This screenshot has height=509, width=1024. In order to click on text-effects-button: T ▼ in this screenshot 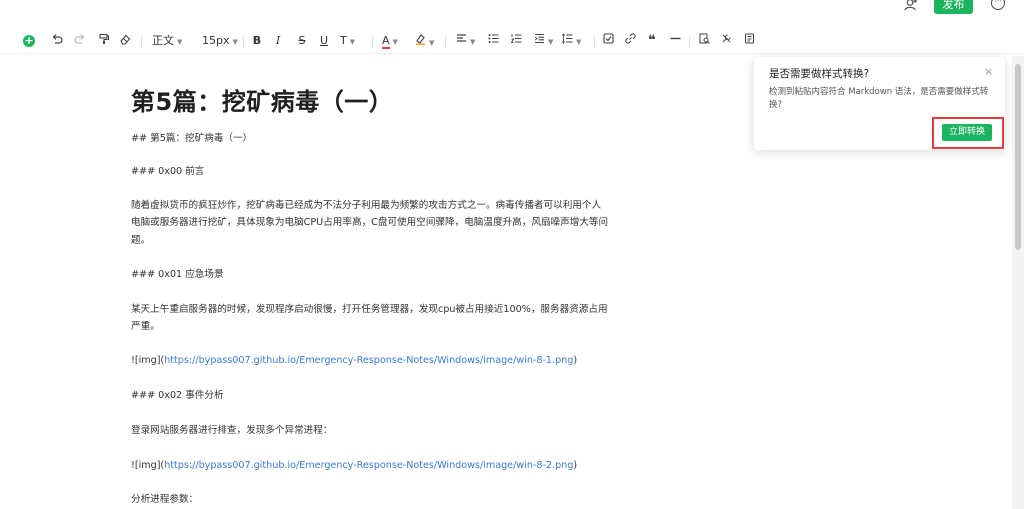, I will do `click(352, 41)`.